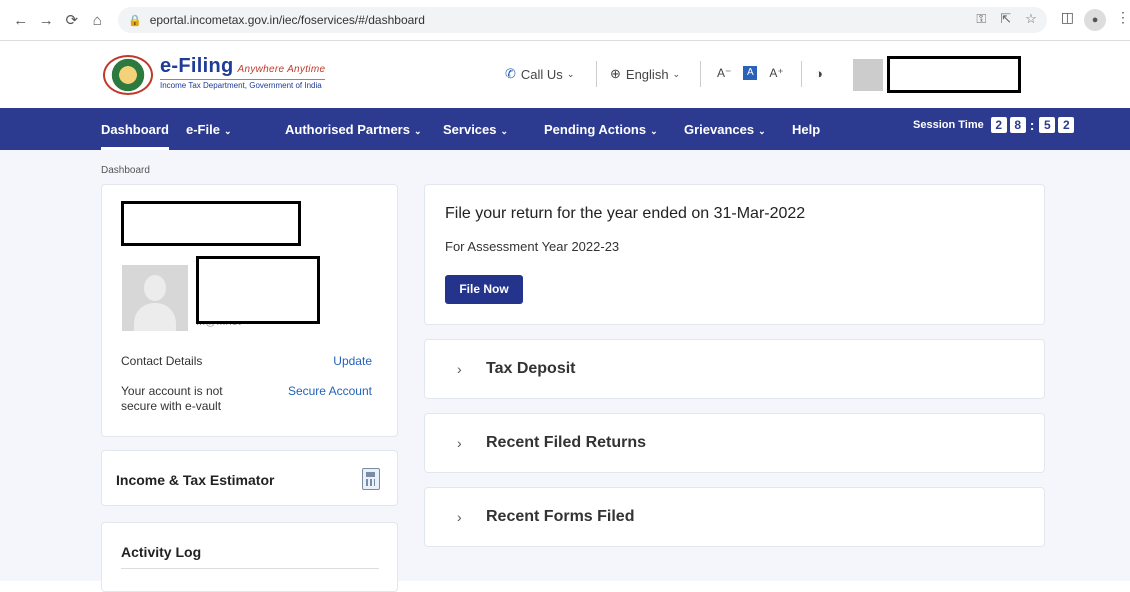 The height and width of the screenshot is (592, 1130). What do you see at coordinates (172, 398) in the screenshot?
I see `secure-note: Your account is not secure with e-vault` at bounding box center [172, 398].